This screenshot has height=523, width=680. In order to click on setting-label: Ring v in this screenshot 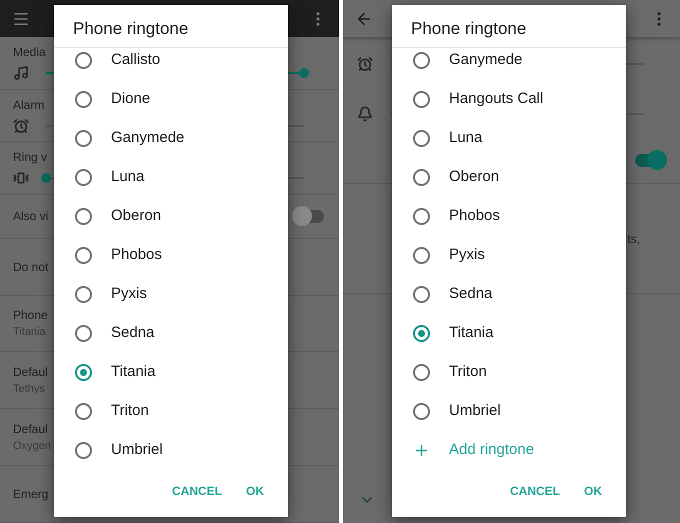, I will do `click(30, 157)`.